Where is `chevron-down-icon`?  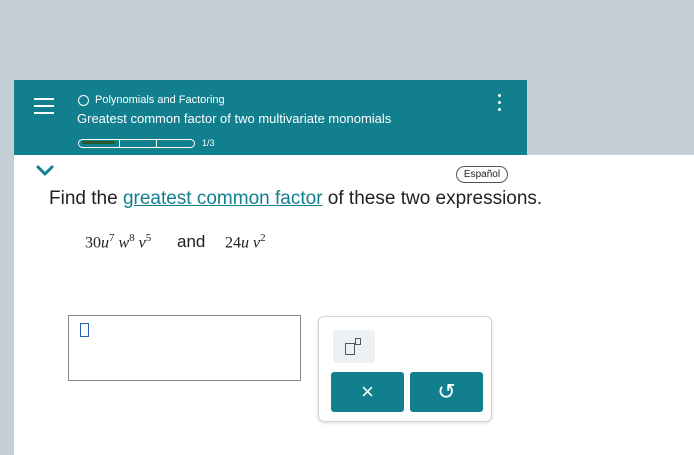 chevron-down-icon is located at coordinates (45, 171).